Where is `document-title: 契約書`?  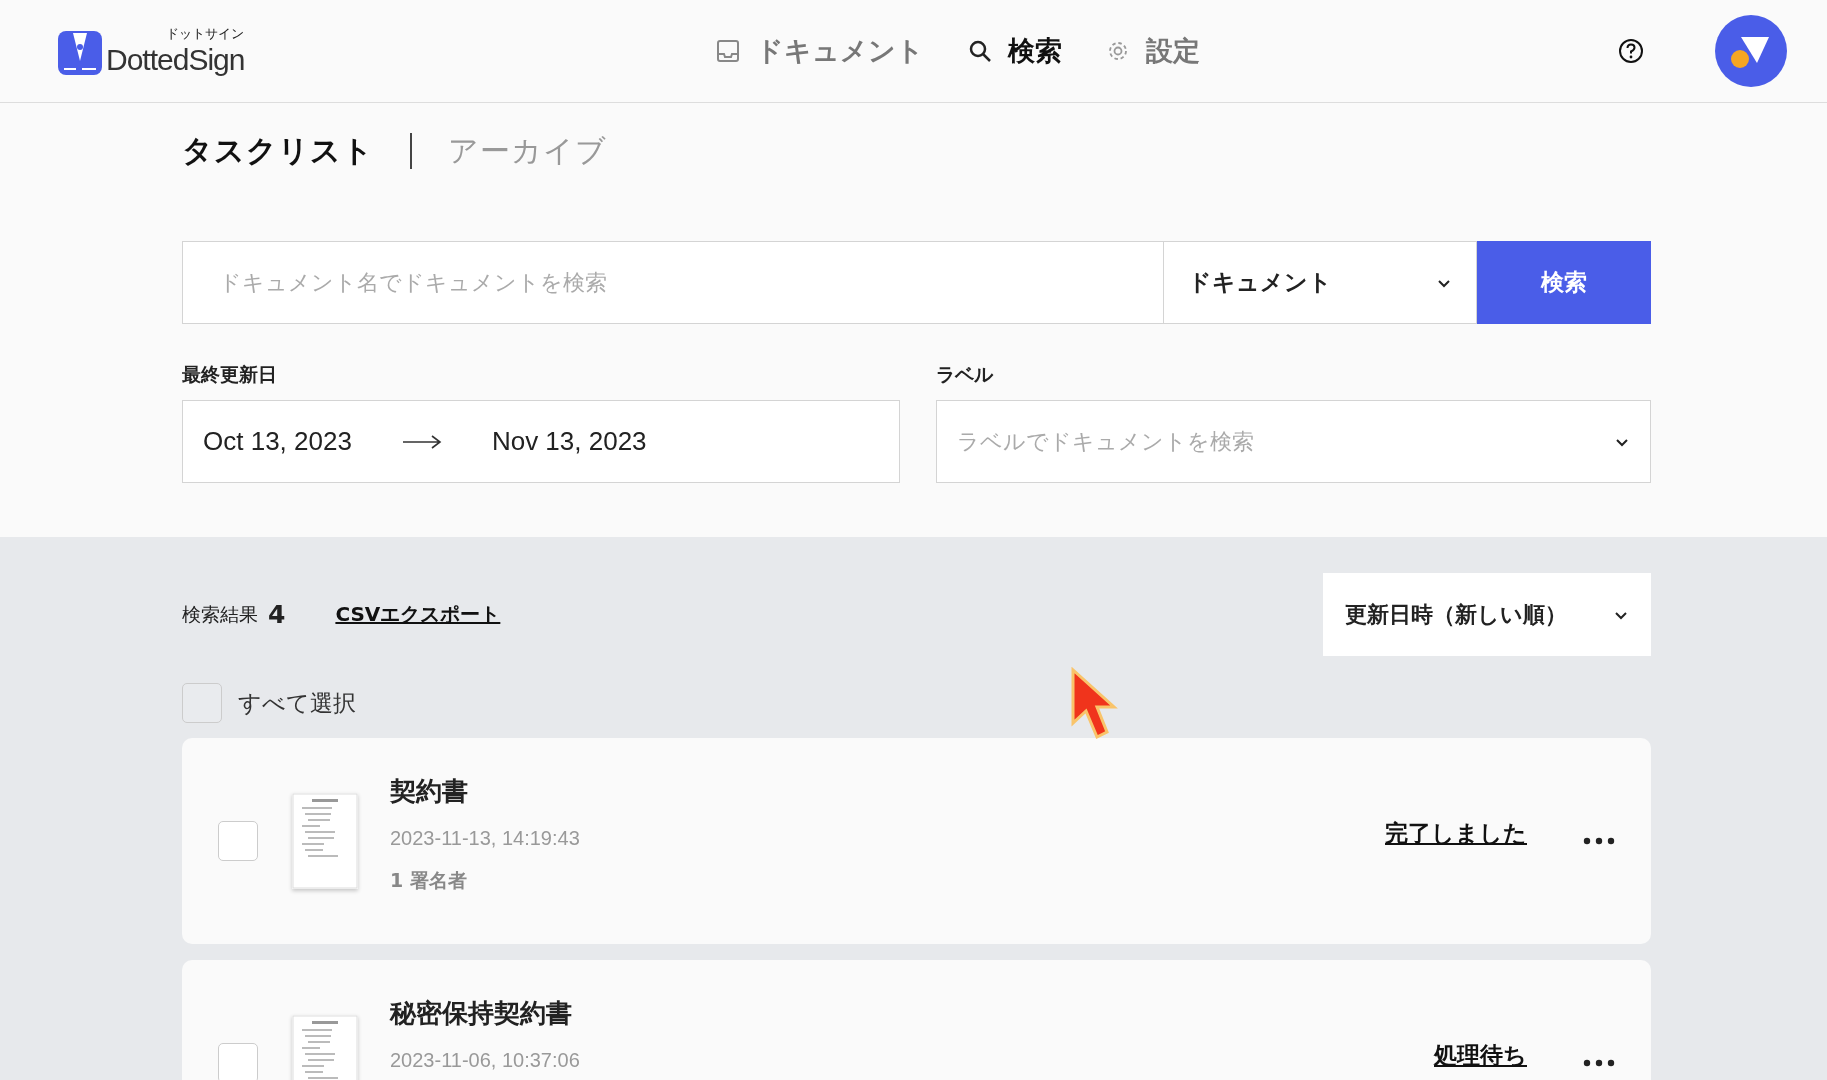
document-title: 契約書 is located at coordinates (429, 791).